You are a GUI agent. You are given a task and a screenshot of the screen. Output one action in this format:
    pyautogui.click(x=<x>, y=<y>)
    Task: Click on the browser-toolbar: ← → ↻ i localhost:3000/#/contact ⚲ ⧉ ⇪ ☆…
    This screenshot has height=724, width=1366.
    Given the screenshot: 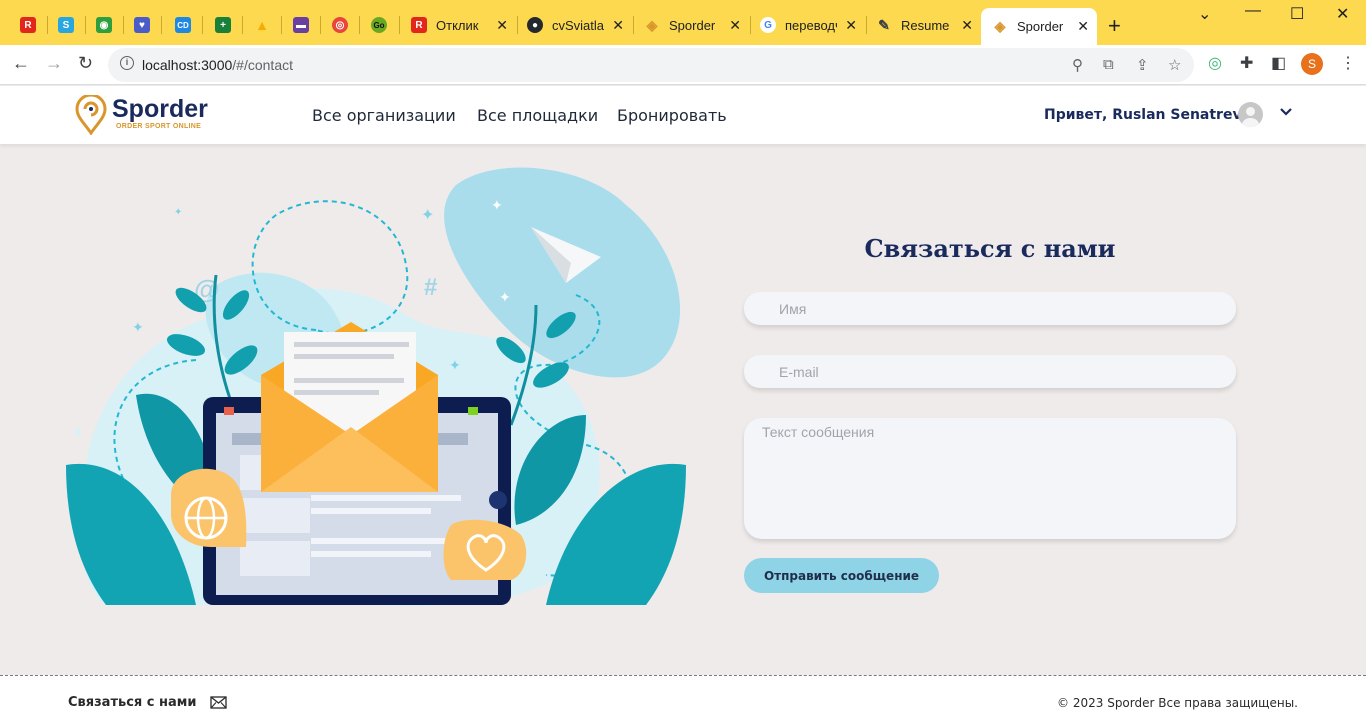 What is the action you would take?
    pyautogui.click(x=683, y=65)
    